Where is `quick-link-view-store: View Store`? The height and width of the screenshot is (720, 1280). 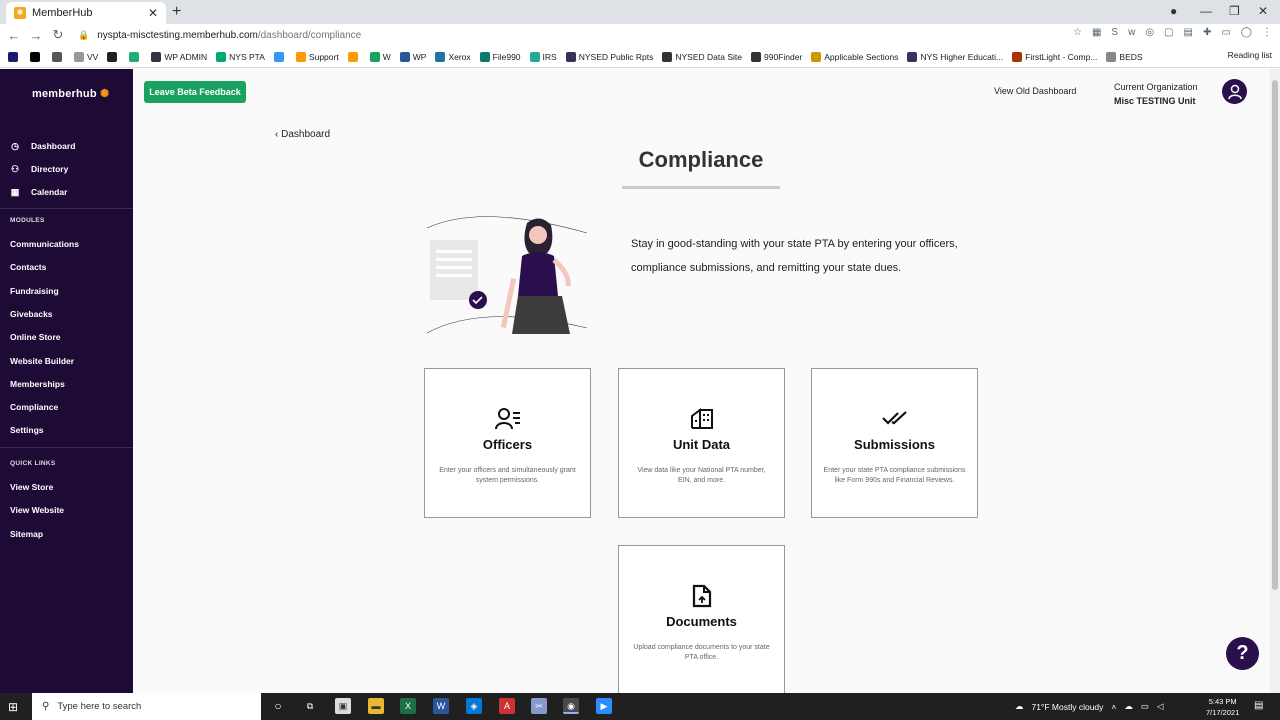
quick-link-view-store: View Store is located at coordinates (31, 487).